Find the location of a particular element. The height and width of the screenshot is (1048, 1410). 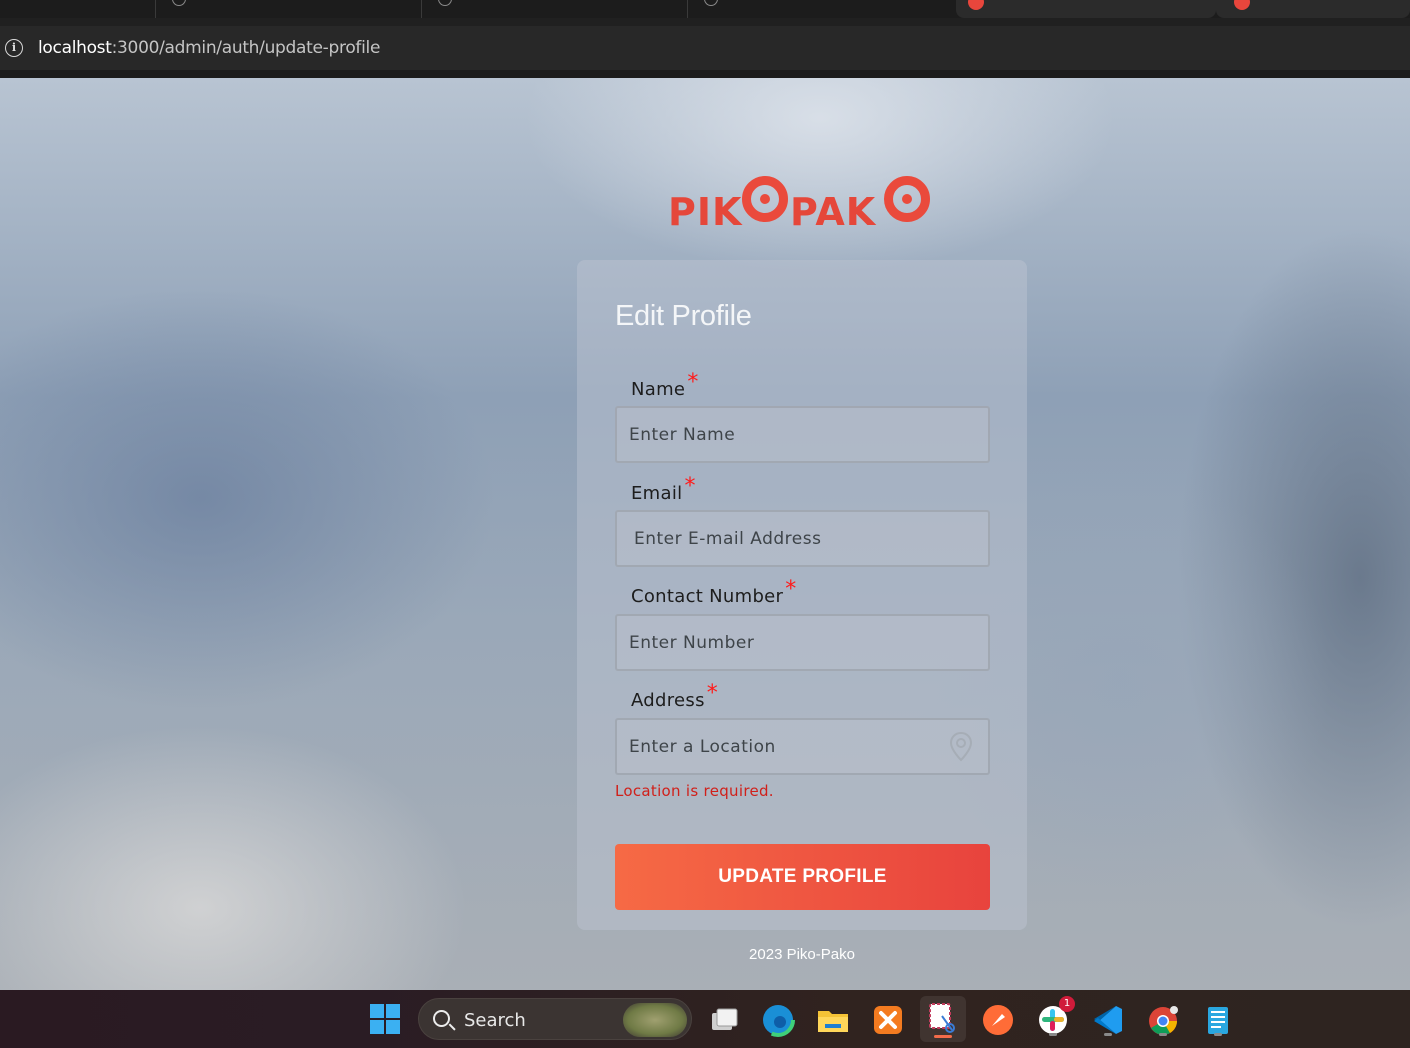

browser-tab-strip is located at coordinates (705, 9).